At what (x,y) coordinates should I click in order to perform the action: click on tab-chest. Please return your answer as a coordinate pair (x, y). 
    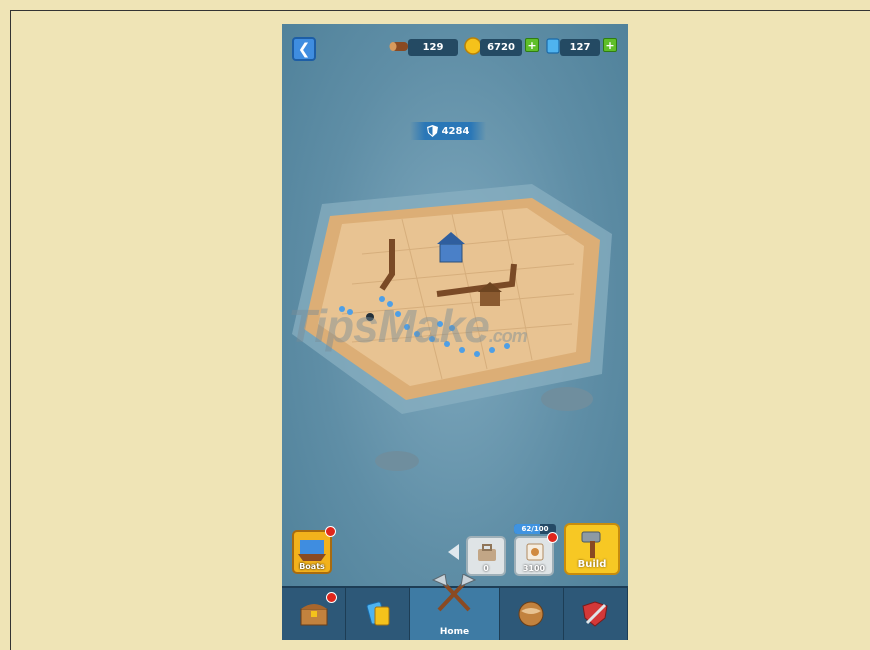
    Looking at the image, I should click on (314, 614).